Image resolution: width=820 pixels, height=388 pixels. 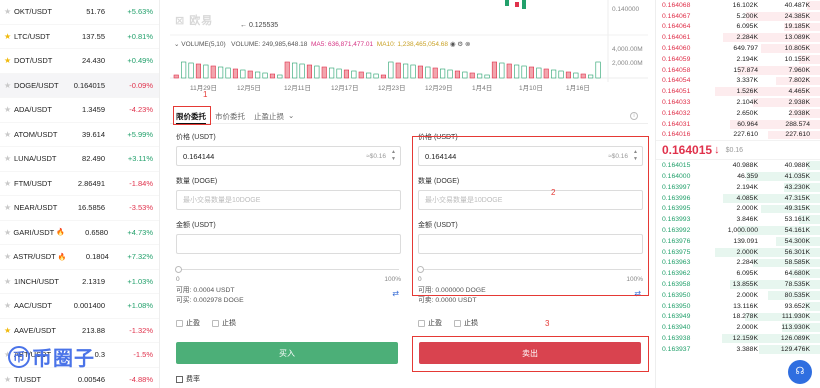 I want to click on order-total: 2.938K, so click(x=799, y=113).